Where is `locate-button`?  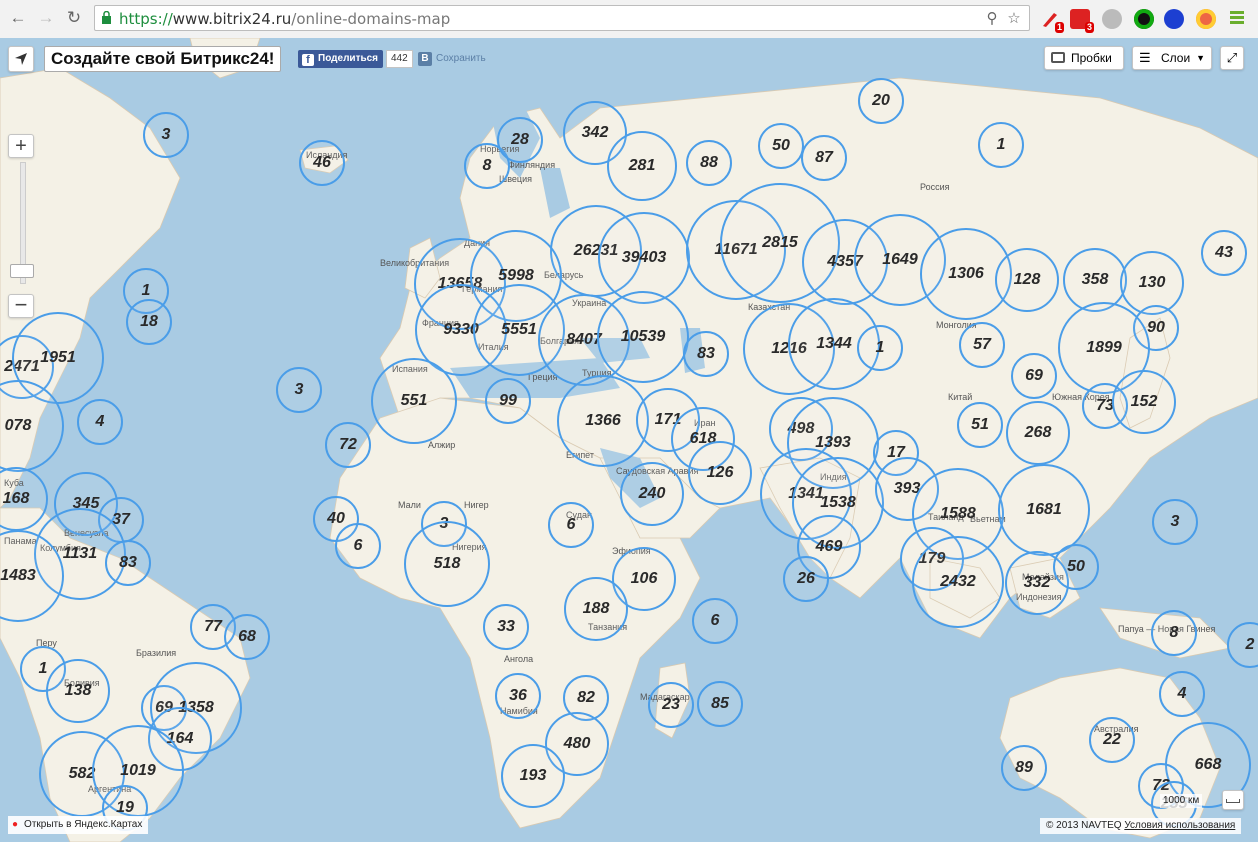
locate-button is located at coordinates (21, 59).